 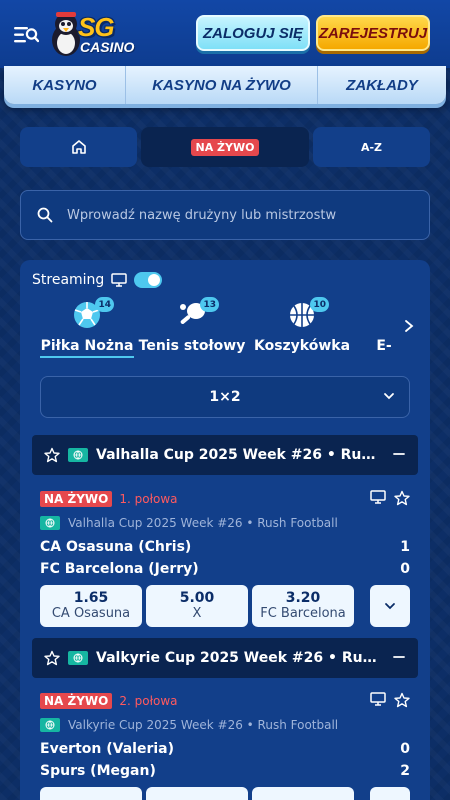 I want to click on search-bar, so click(x=225, y=215).